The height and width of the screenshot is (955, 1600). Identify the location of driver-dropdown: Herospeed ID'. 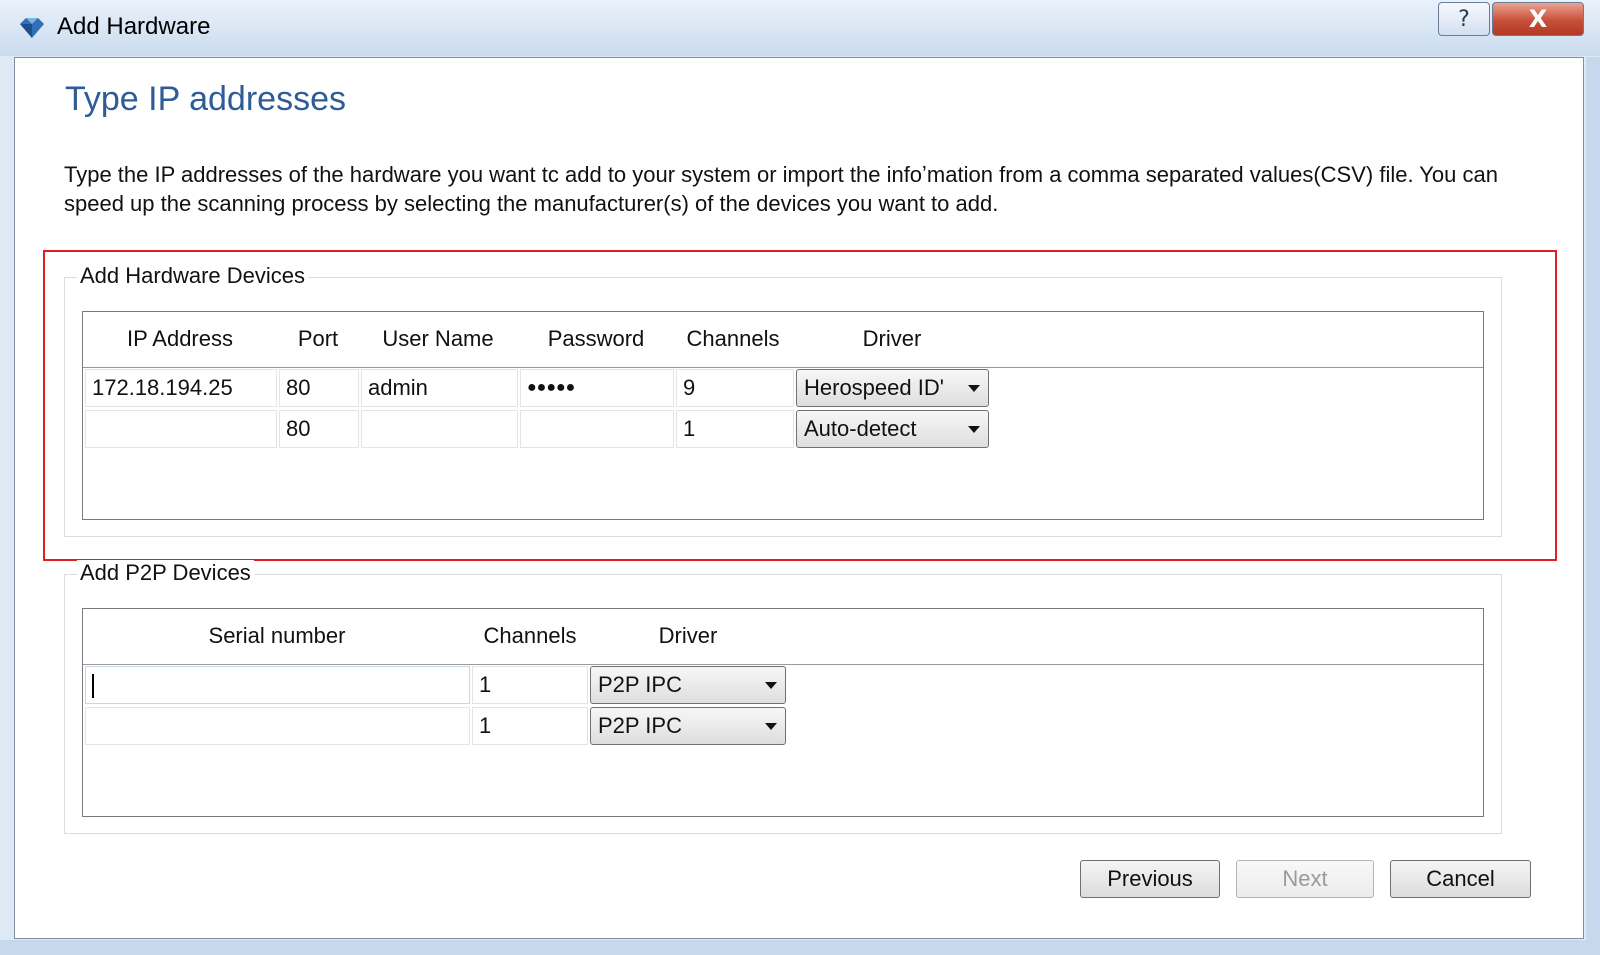
(892, 388).